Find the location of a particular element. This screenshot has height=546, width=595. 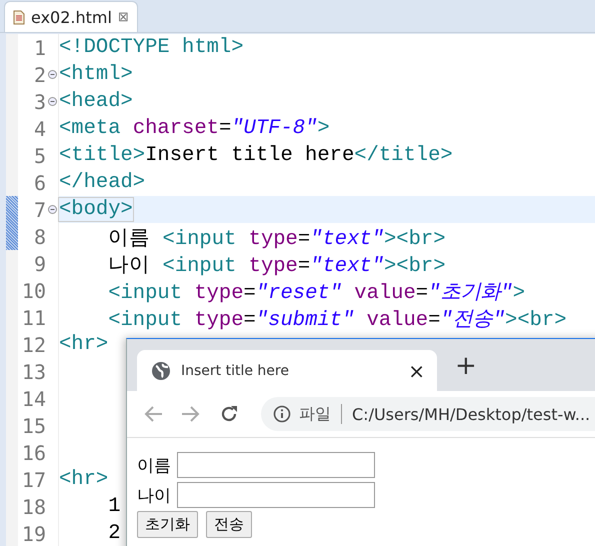

field-label: 이름 is located at coordinates (154, 465).